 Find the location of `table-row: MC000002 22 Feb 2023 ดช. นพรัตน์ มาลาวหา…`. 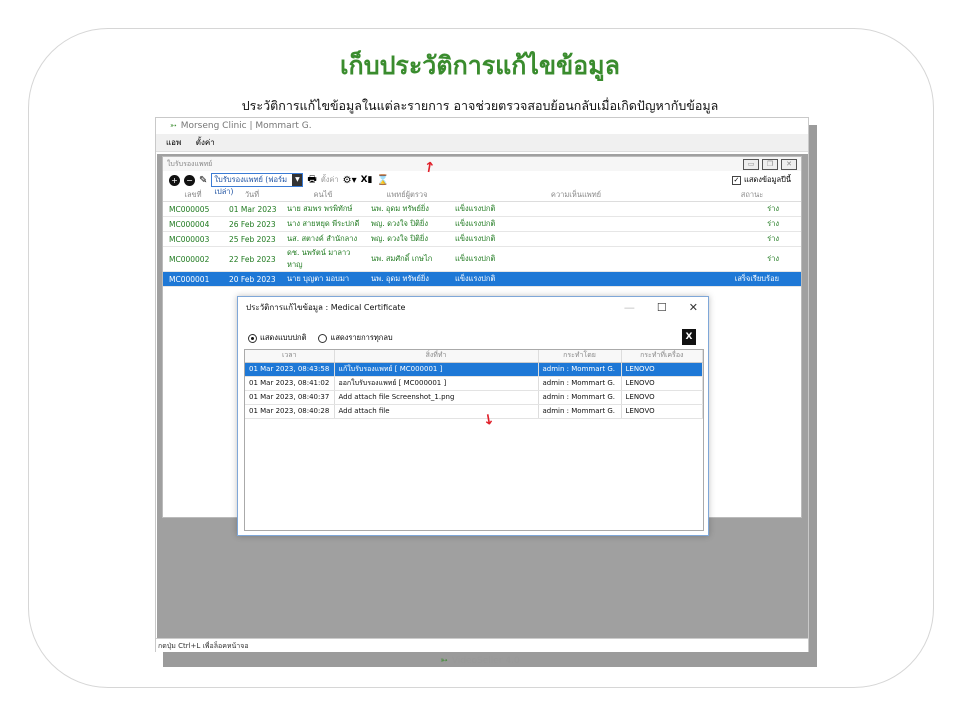

table-row: MC000002 22 Feb 2023 ดช. นพรัตน์ มาลาวหา… is located at coordinates (482, 259).